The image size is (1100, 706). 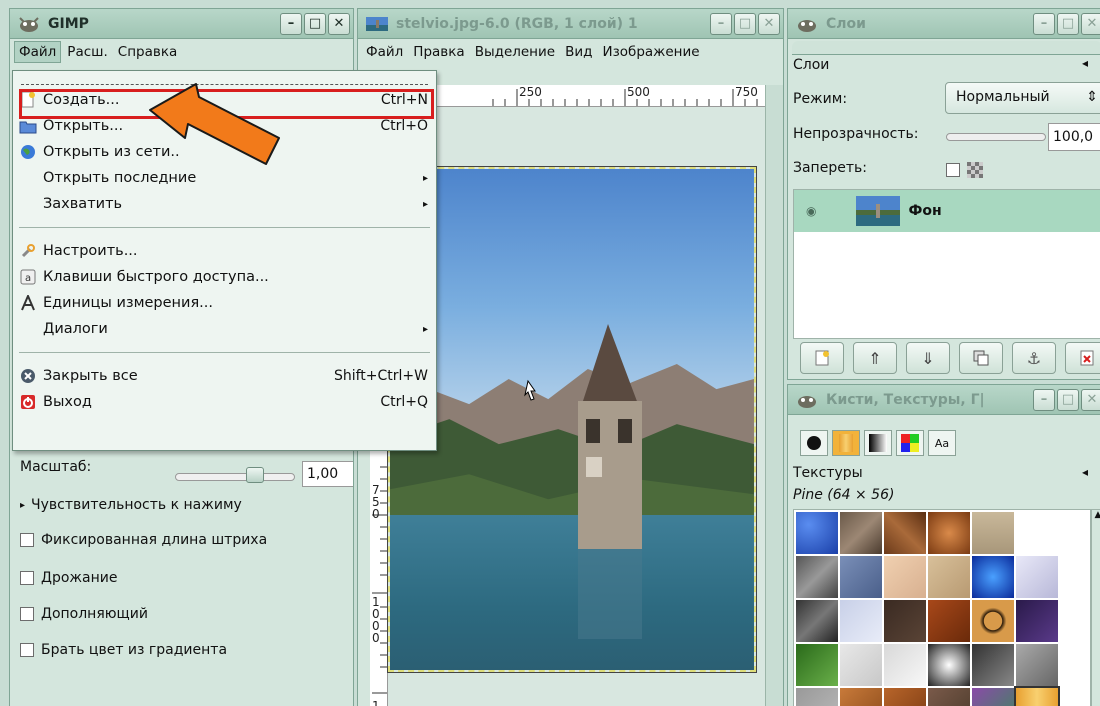 What do you see at coordinates (327, 474) in the screenshot?
I see `scale-value-field: 1,00` at bounding box center [327, 474].